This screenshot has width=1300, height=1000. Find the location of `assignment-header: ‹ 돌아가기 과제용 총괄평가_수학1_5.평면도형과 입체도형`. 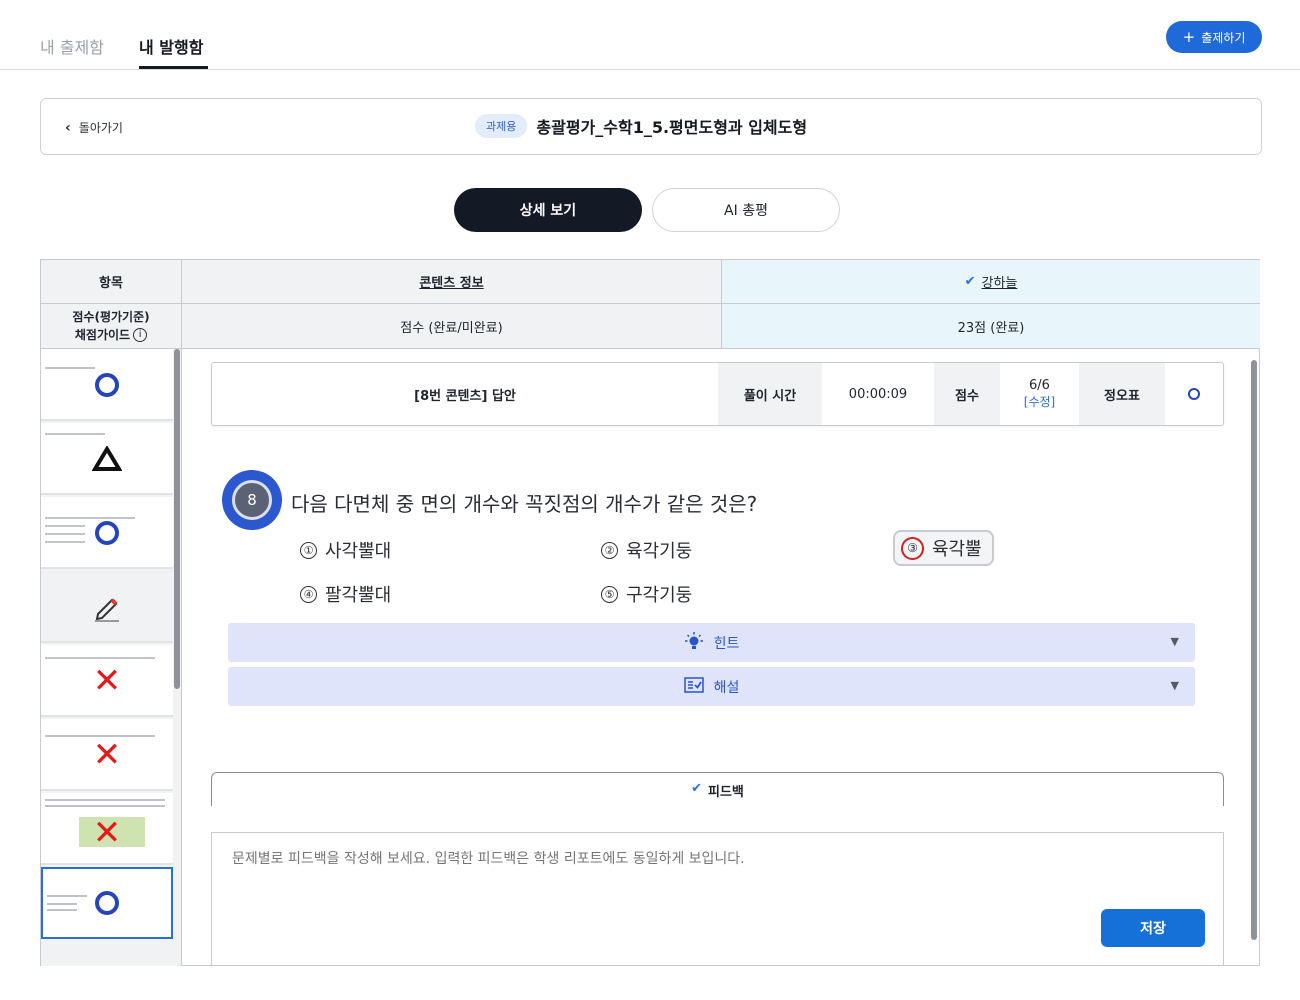

assignment-header: ‹ 돌아가기 과제용 총괄평가_수학1_5.평면도형과 입체도형 is located at coordinates (651, 126).